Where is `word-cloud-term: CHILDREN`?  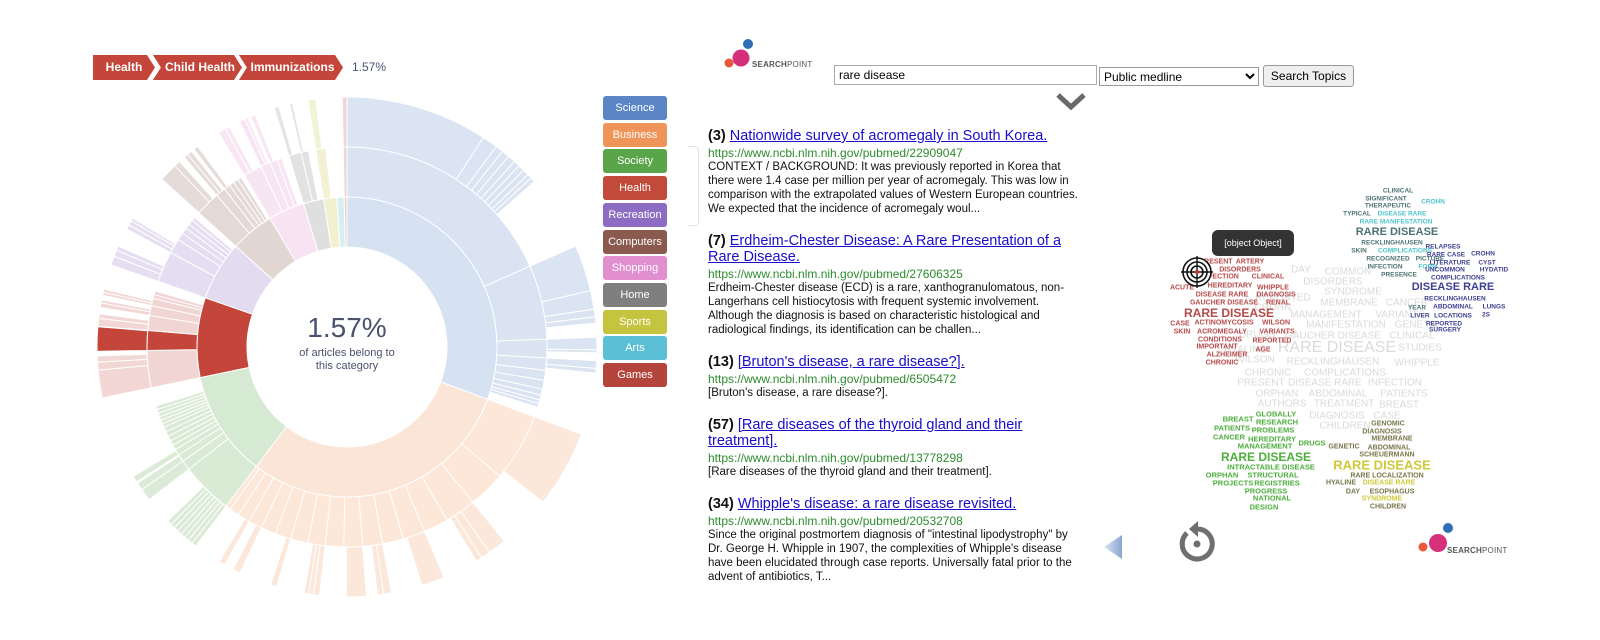 word-cloud-term: CHILDREN is located at coordinates (1388, 507).